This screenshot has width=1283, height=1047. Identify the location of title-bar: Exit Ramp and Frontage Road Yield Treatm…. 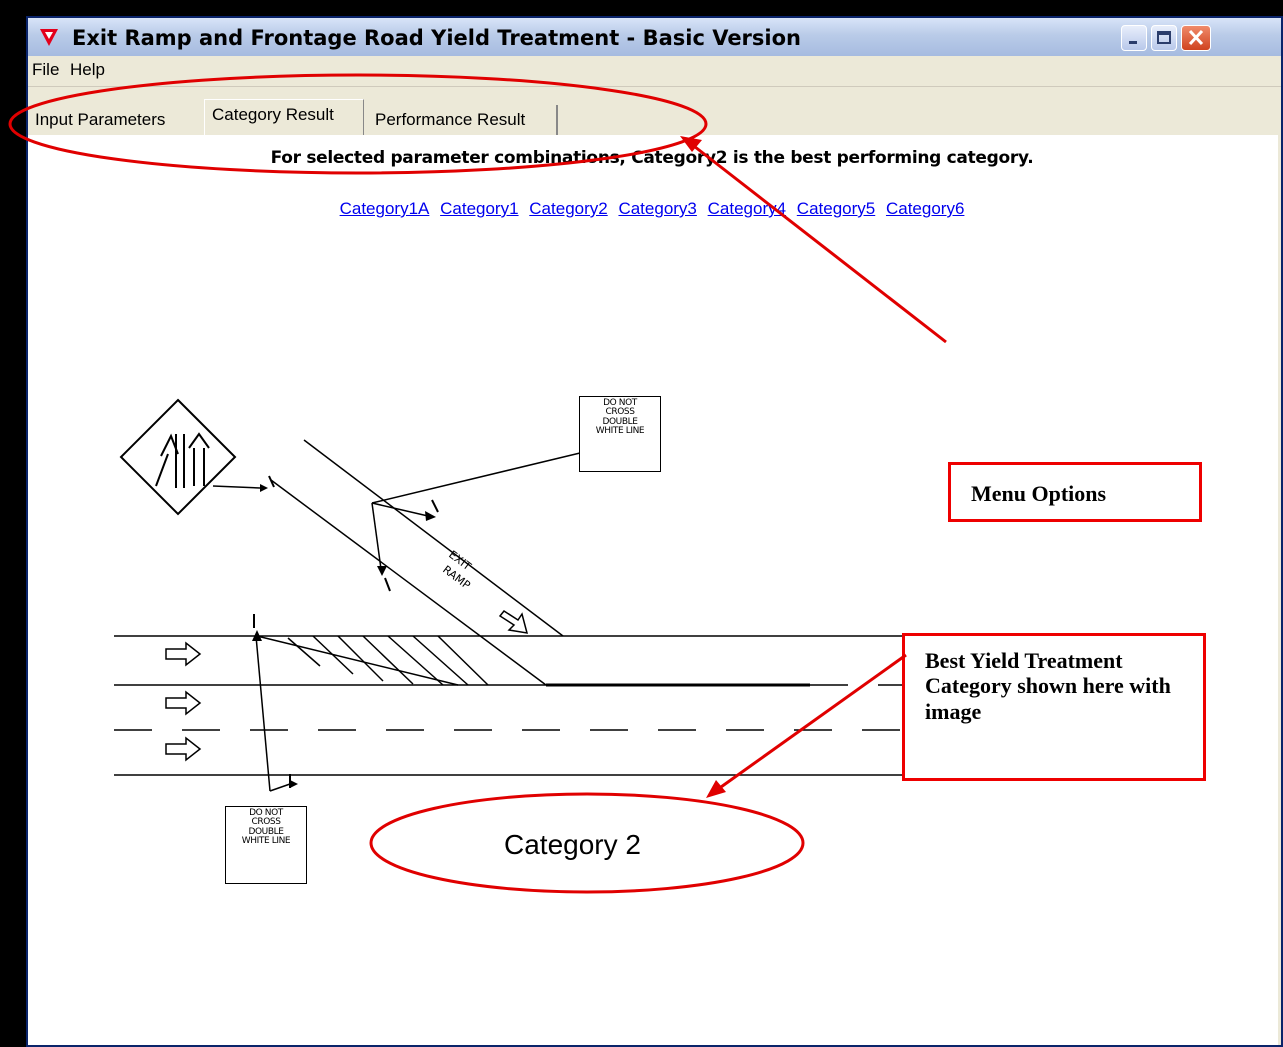
(654, 37).